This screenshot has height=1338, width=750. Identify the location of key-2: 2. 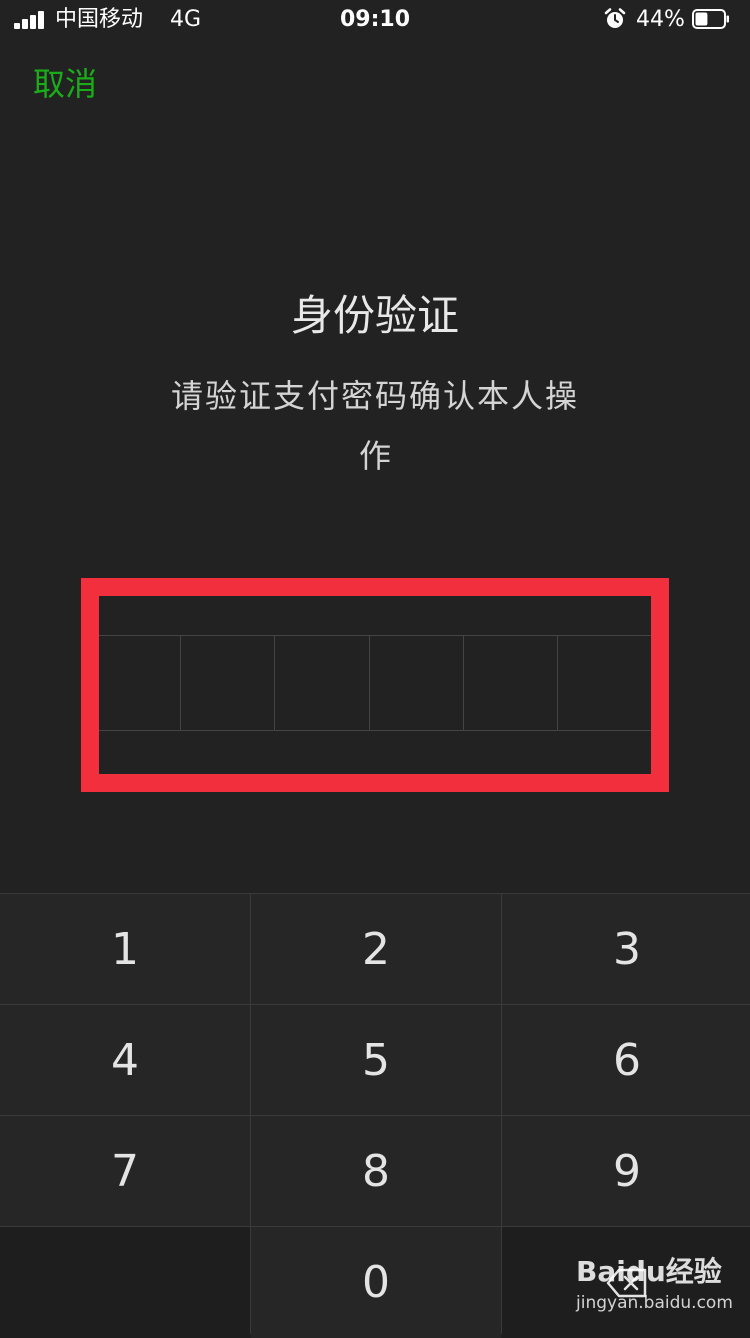
(376, 949).